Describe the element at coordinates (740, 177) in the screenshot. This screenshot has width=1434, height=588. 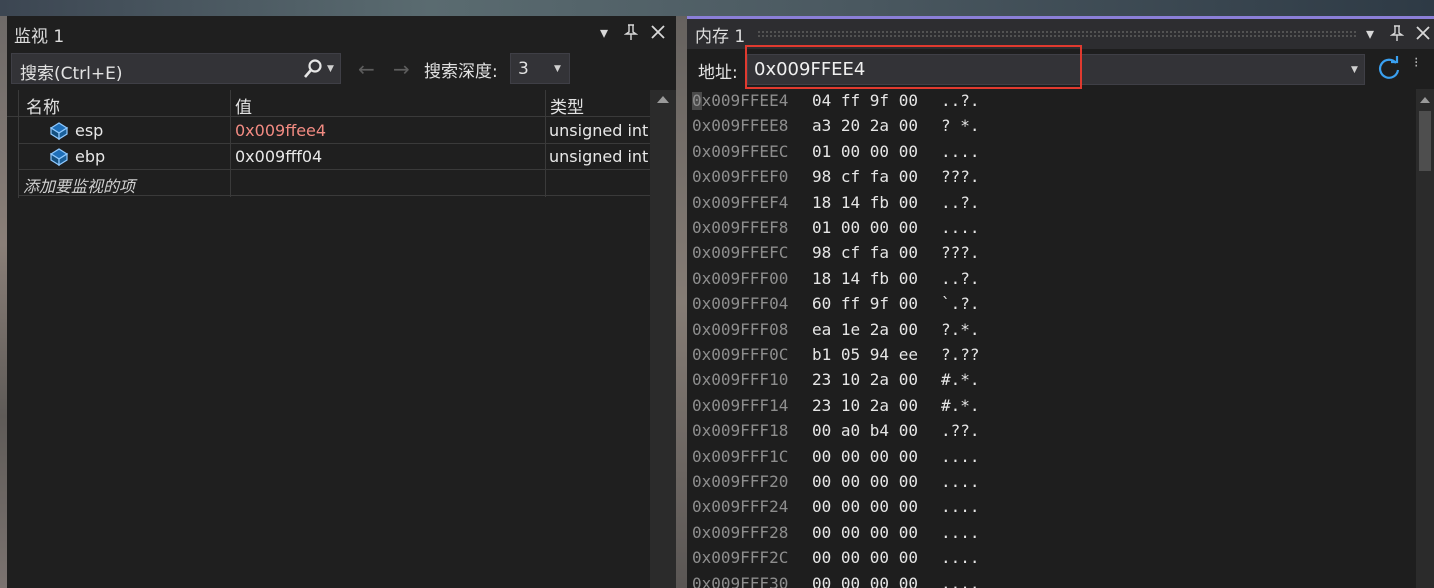
I see `memory-address: 0x009FFEF0` at that location.